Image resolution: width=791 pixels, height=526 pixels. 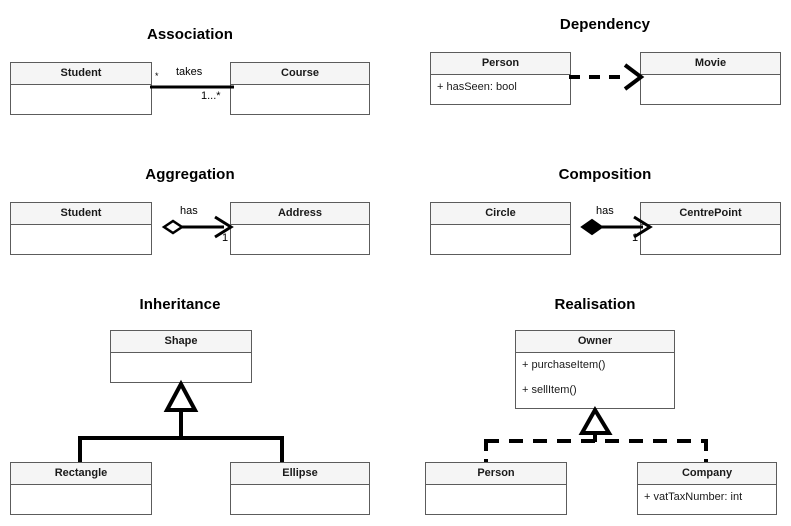 I want to click on uml-class-name: Rectangle, so click(x=81, y=474).